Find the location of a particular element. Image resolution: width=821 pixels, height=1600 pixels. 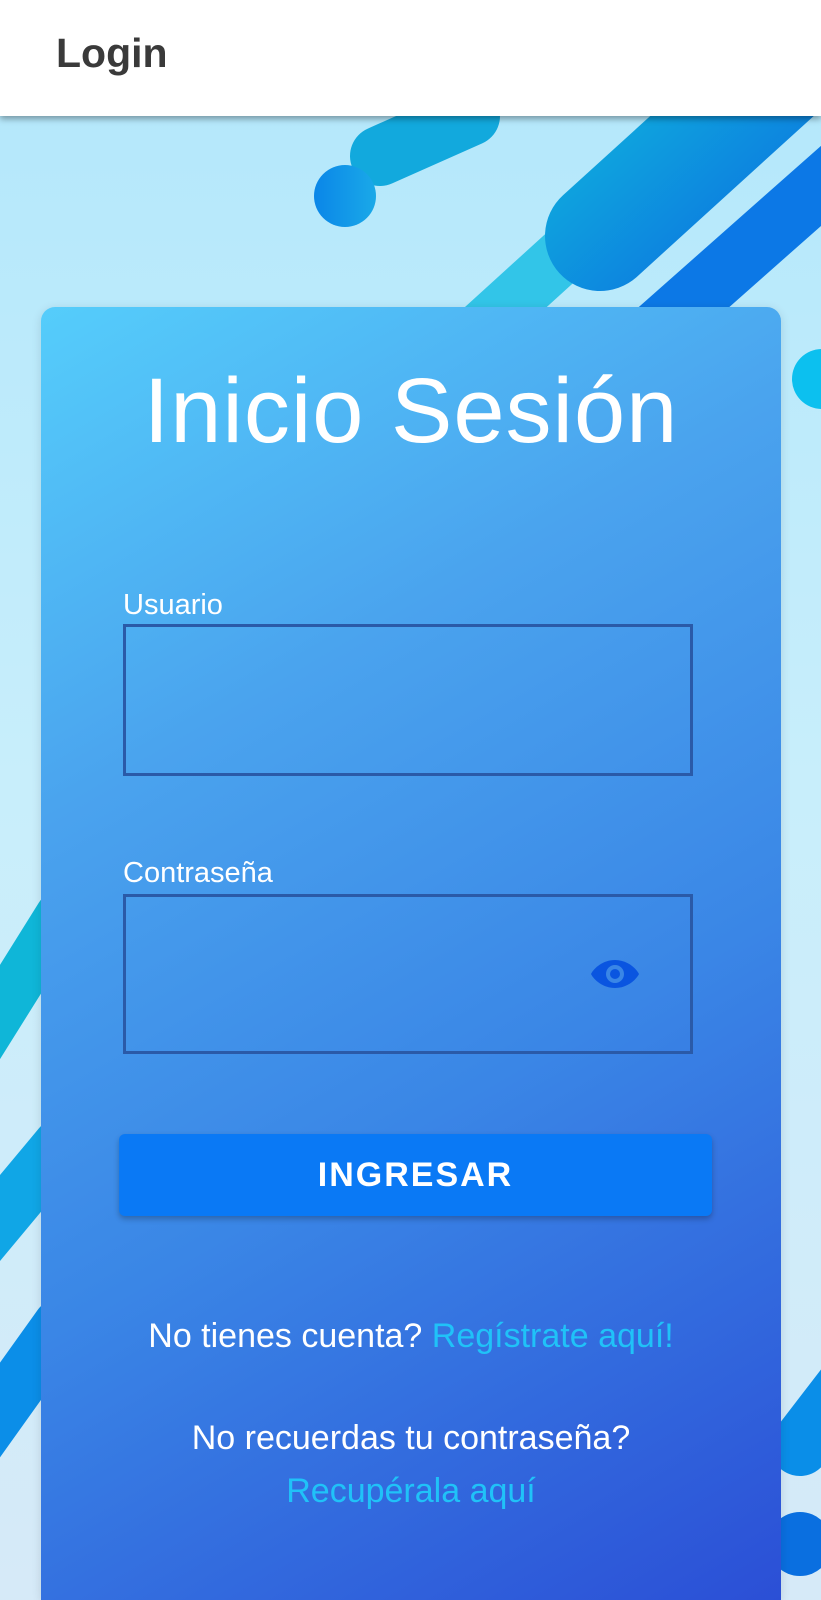

username-field is located at coordinates (408, 700).